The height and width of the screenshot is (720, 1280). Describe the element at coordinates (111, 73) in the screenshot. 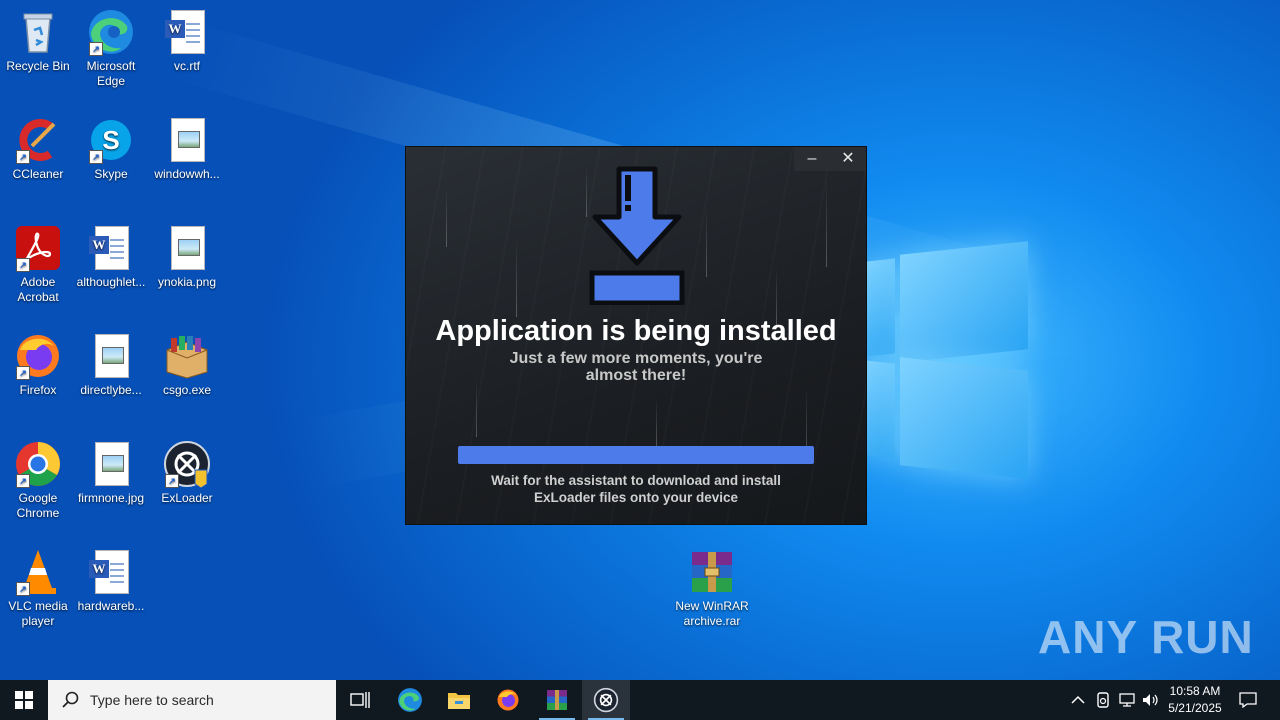

I see `icon-label: Microsoft Edge` at that location.